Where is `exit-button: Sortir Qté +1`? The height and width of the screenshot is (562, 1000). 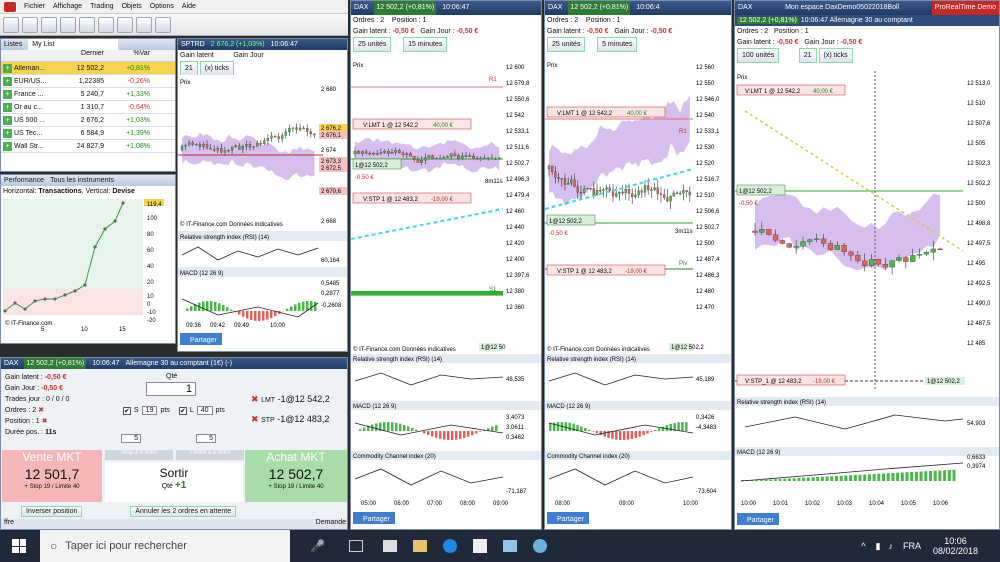 exit-button: Sortir Qté +1 is located at coordinates (174, 482).